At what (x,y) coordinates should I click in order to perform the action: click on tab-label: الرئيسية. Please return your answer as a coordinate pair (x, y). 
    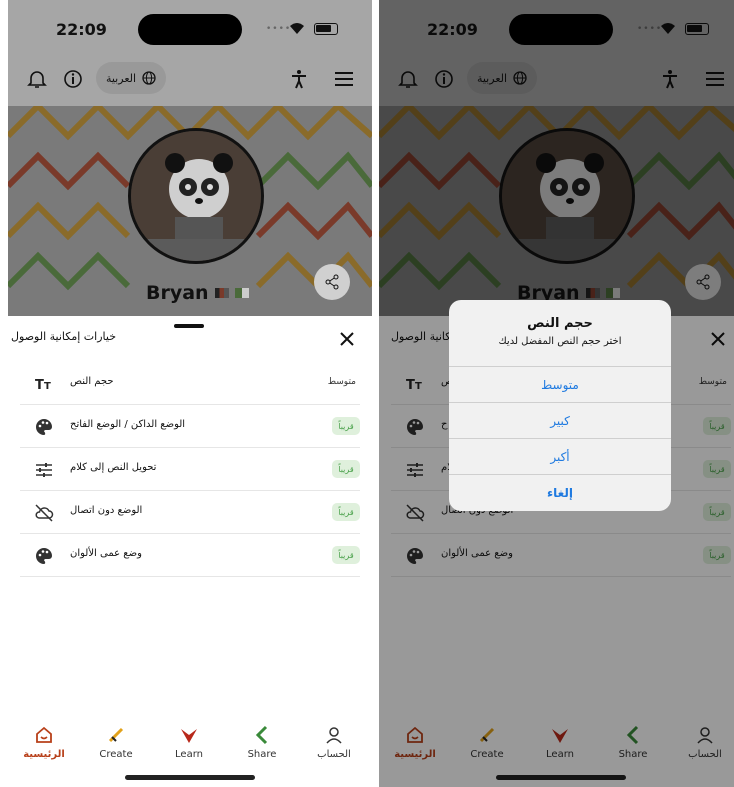
    Looking at the image, I should click on (44, 754).